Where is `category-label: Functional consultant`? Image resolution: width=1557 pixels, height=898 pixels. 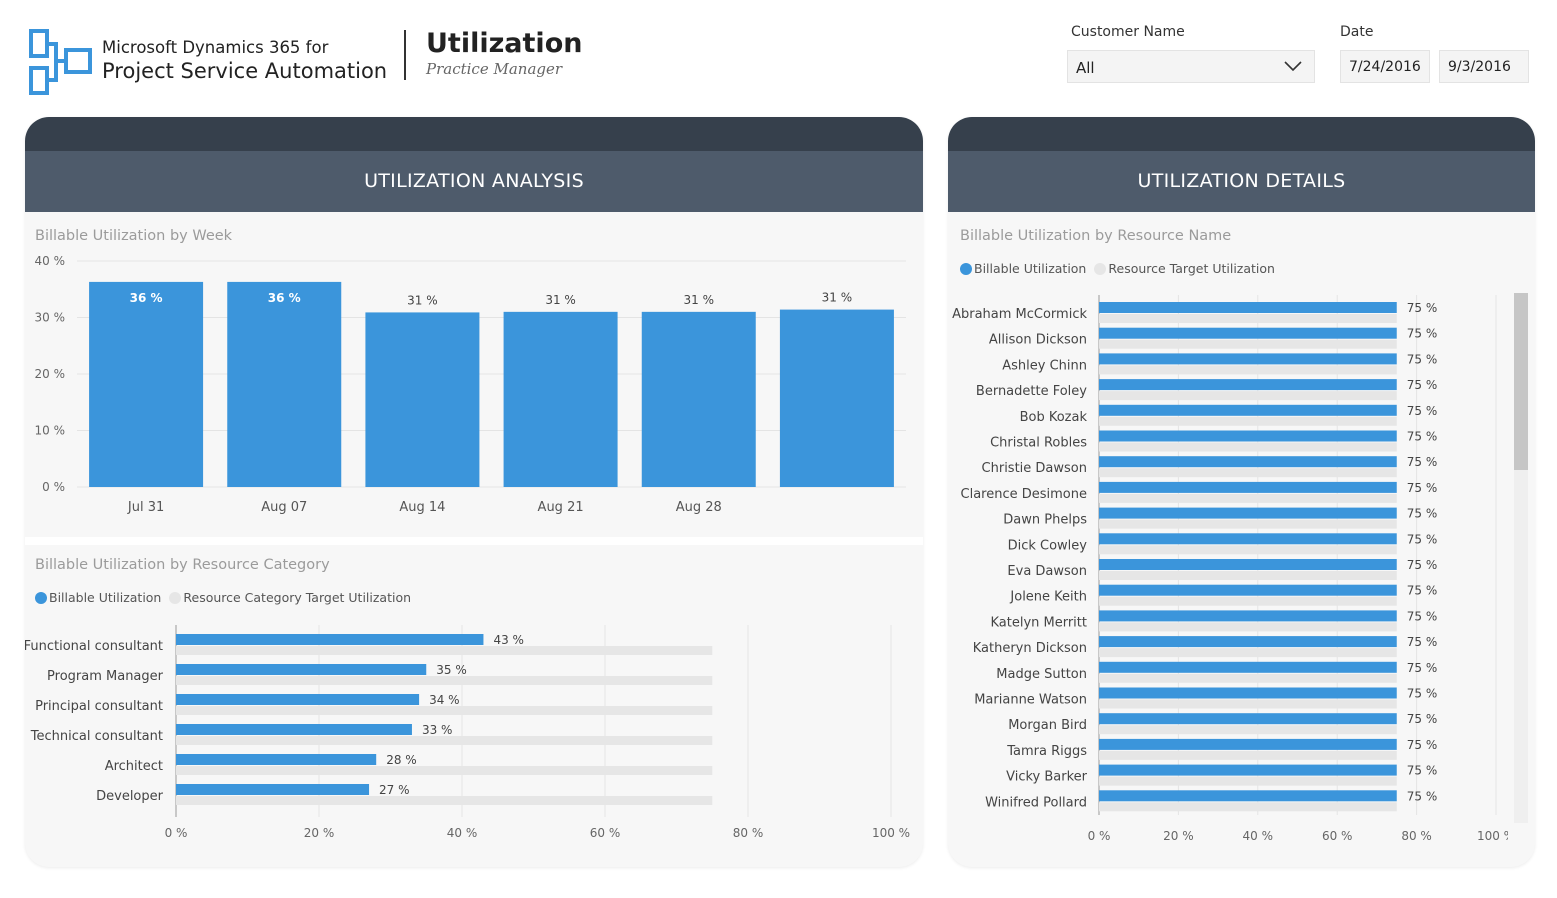 category-label: Functional consultant is located at coordinates (94, 646).